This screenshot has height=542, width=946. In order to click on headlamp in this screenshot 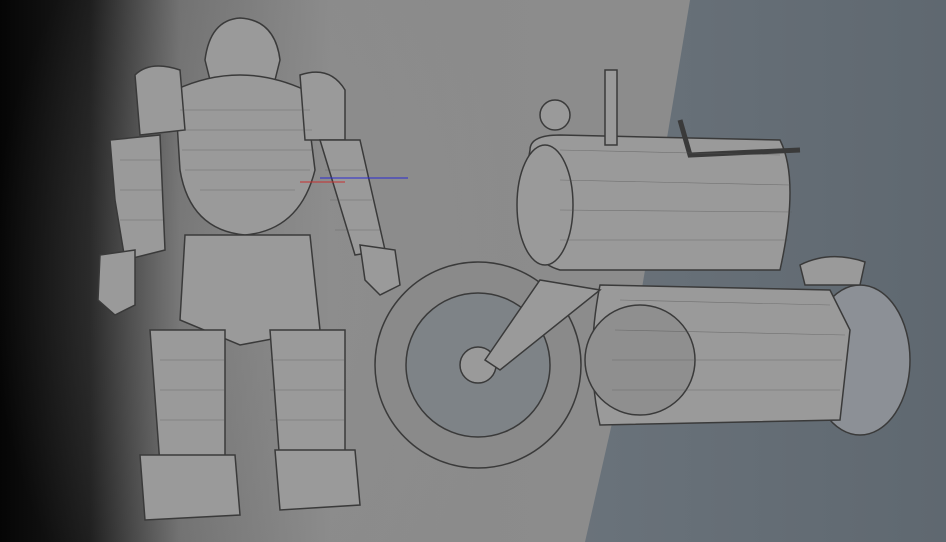, I will do `click(555, 115)`.